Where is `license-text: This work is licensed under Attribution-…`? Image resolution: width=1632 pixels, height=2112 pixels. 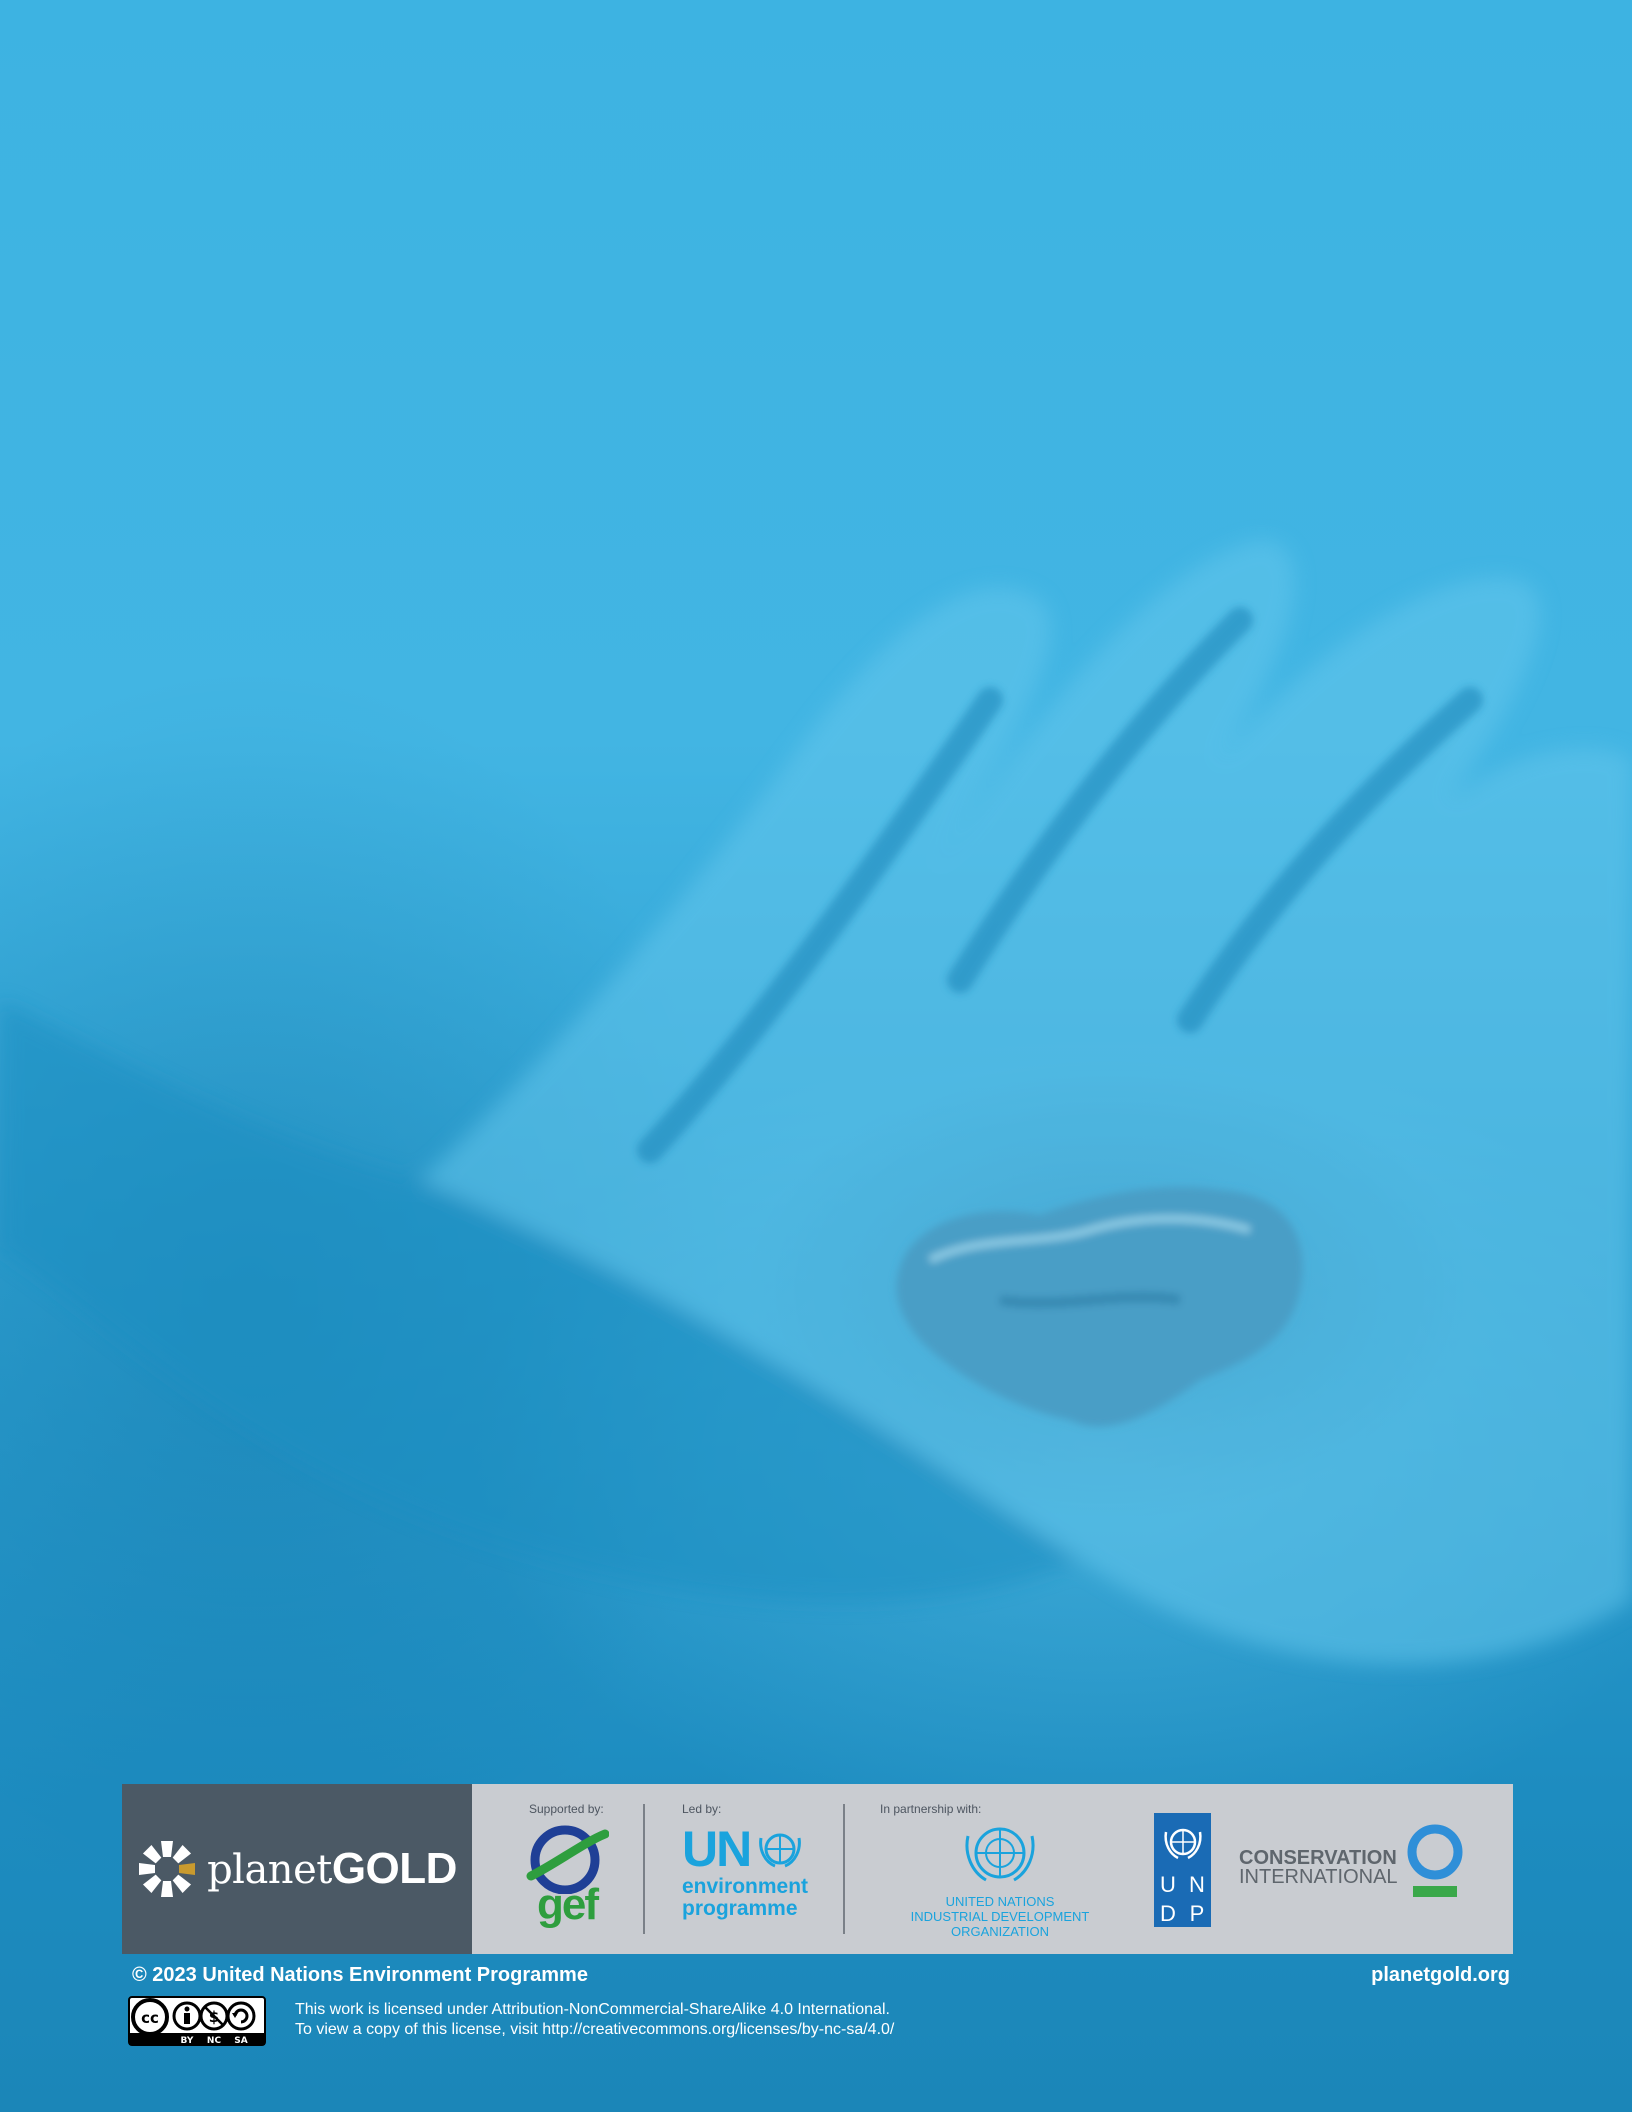 license-text: This work is licensed under Attribution-… is located at coordinates (594, 2020).